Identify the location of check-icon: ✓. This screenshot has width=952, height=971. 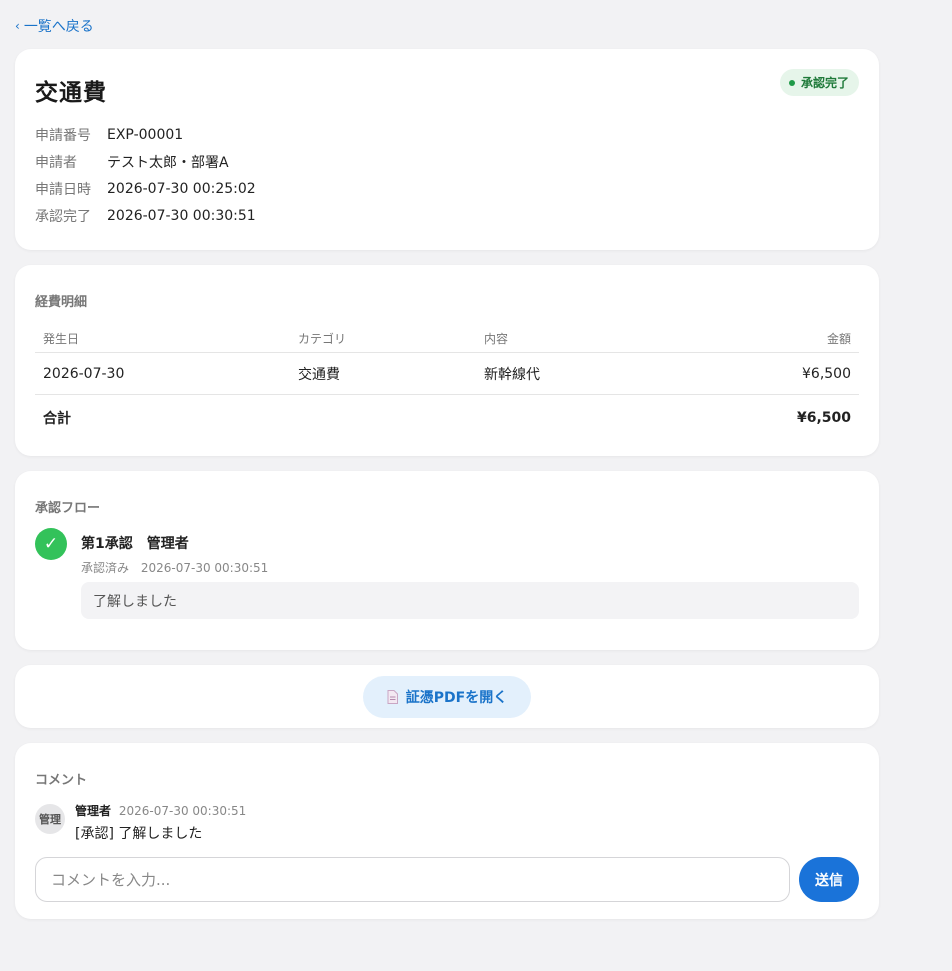
(51, 544).